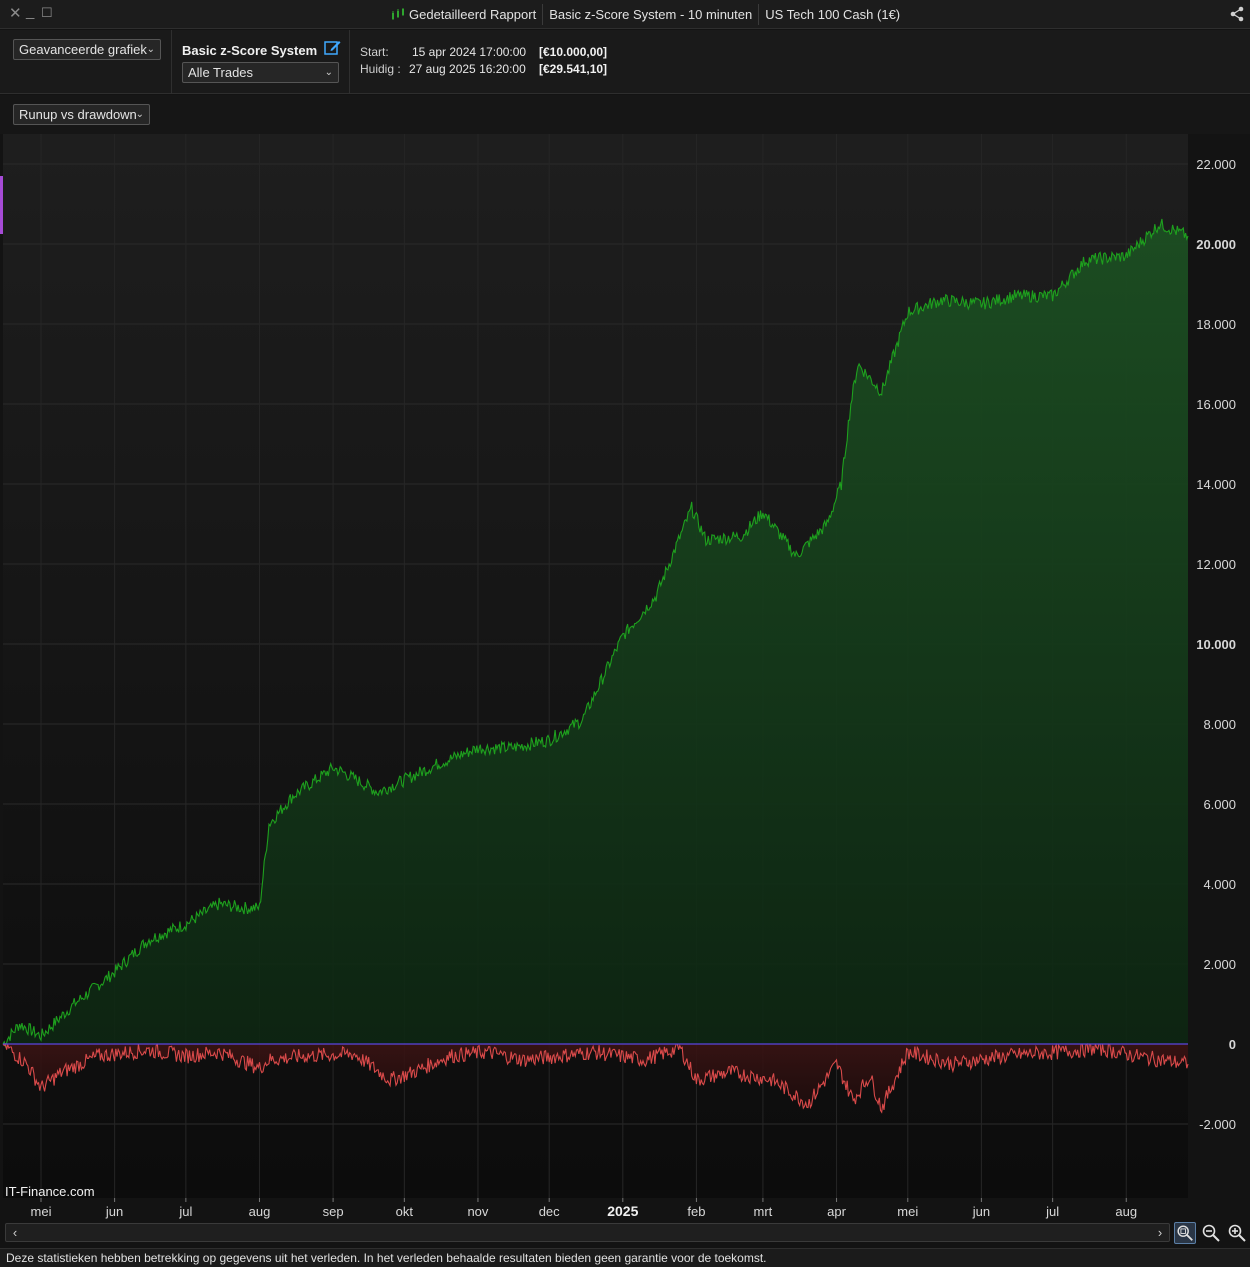 This screenshot has height=1267, width=1250. Describe the element at coordinates (250, 50) in the screenshot. I see `system-name: Basic z-Score System` at that location.